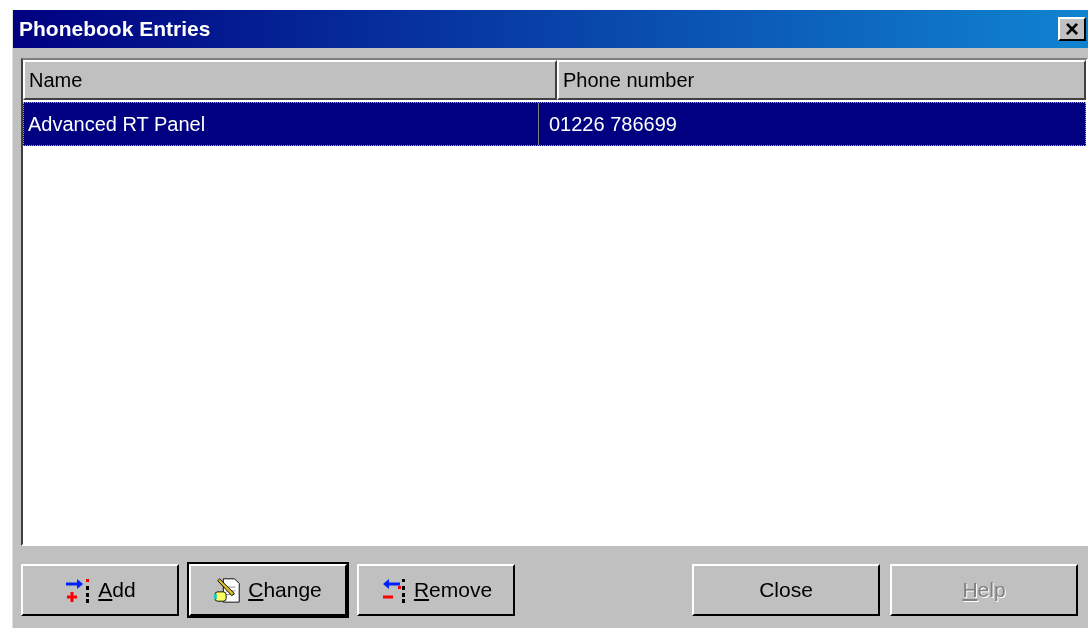 This screenshot has height=628, width=1088. I want to click on window-title: Phonebook Entries, so click(115, 29).